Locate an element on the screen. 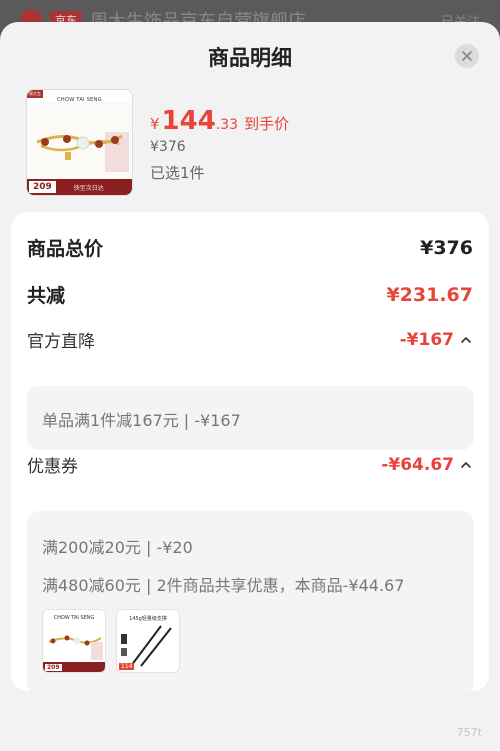 This screenshot has width=500, height=751. coupon-row: 优惠券 -¥64.67 is located at coordinates (250, 464).